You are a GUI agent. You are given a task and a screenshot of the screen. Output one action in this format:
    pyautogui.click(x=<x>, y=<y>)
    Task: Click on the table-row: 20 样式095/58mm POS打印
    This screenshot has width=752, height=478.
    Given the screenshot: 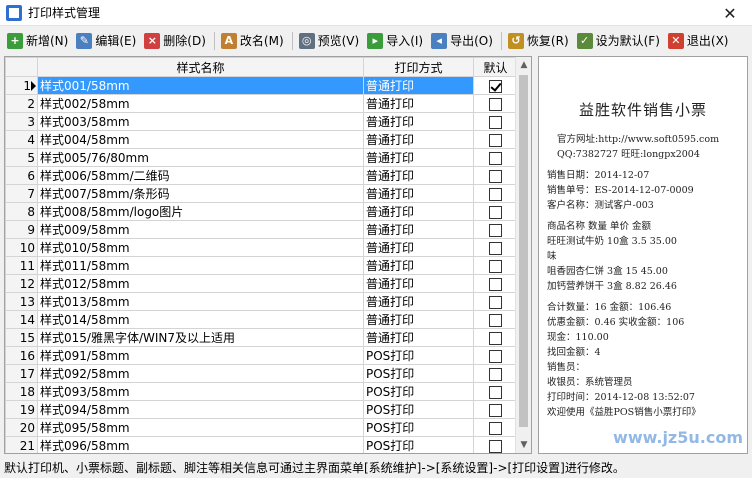 What is the action you would take?
    pyautogui.click(x=261, y=427)
    